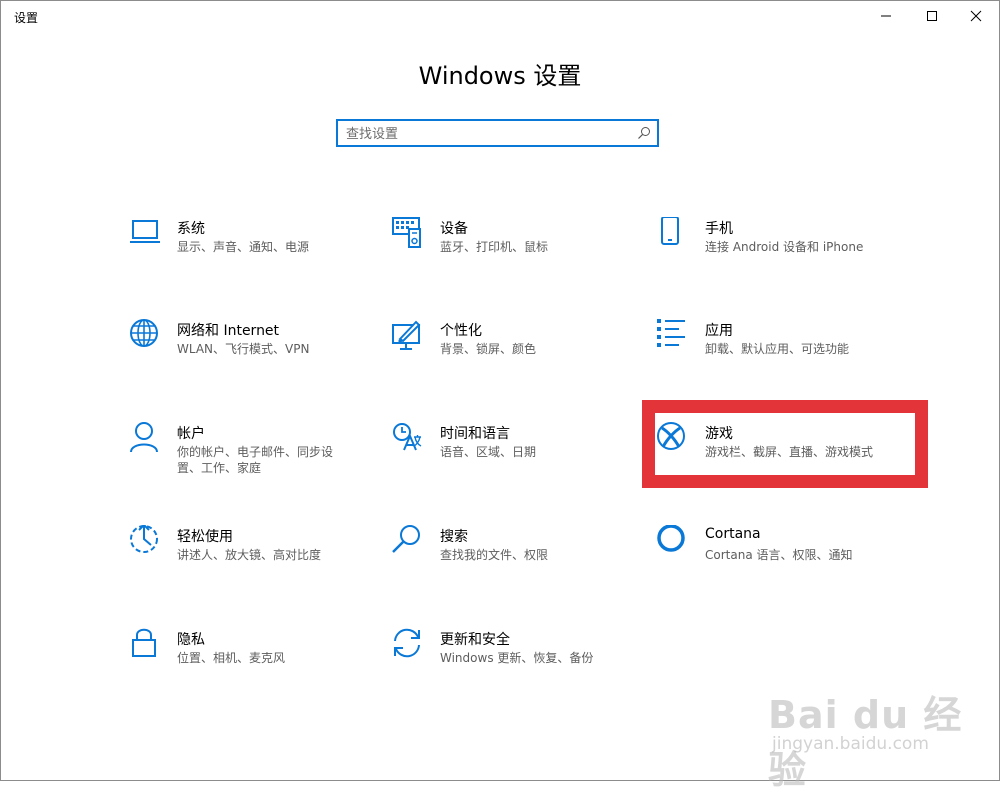 This screenshot has height=794, width=1000. What do you see at coordinates (147, 646) in the screenshot?
I see `lock-icon` at bounding box center [147, 646].